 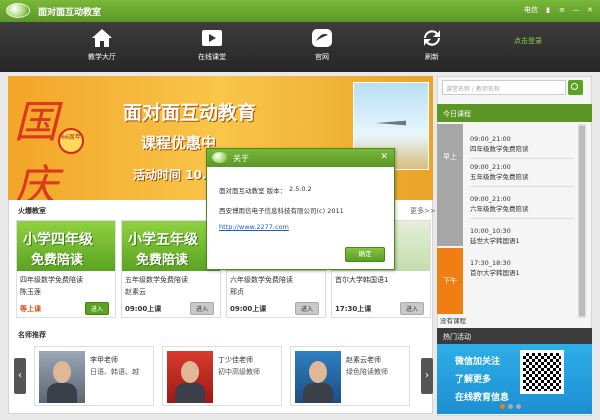 What do you see at coordinates (253, 191) in the screenshot?
I see `dialog-app-name: 面对面互动教室 版本：` at bounding box center [253, 191].